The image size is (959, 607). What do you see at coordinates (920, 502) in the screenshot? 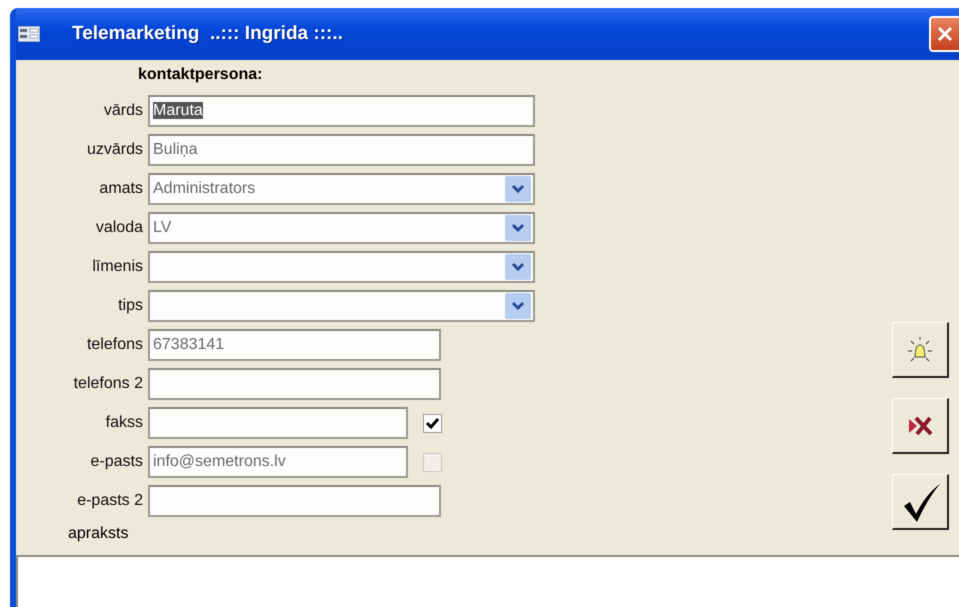
I see `ok-button` at bounding box center [920, 502].